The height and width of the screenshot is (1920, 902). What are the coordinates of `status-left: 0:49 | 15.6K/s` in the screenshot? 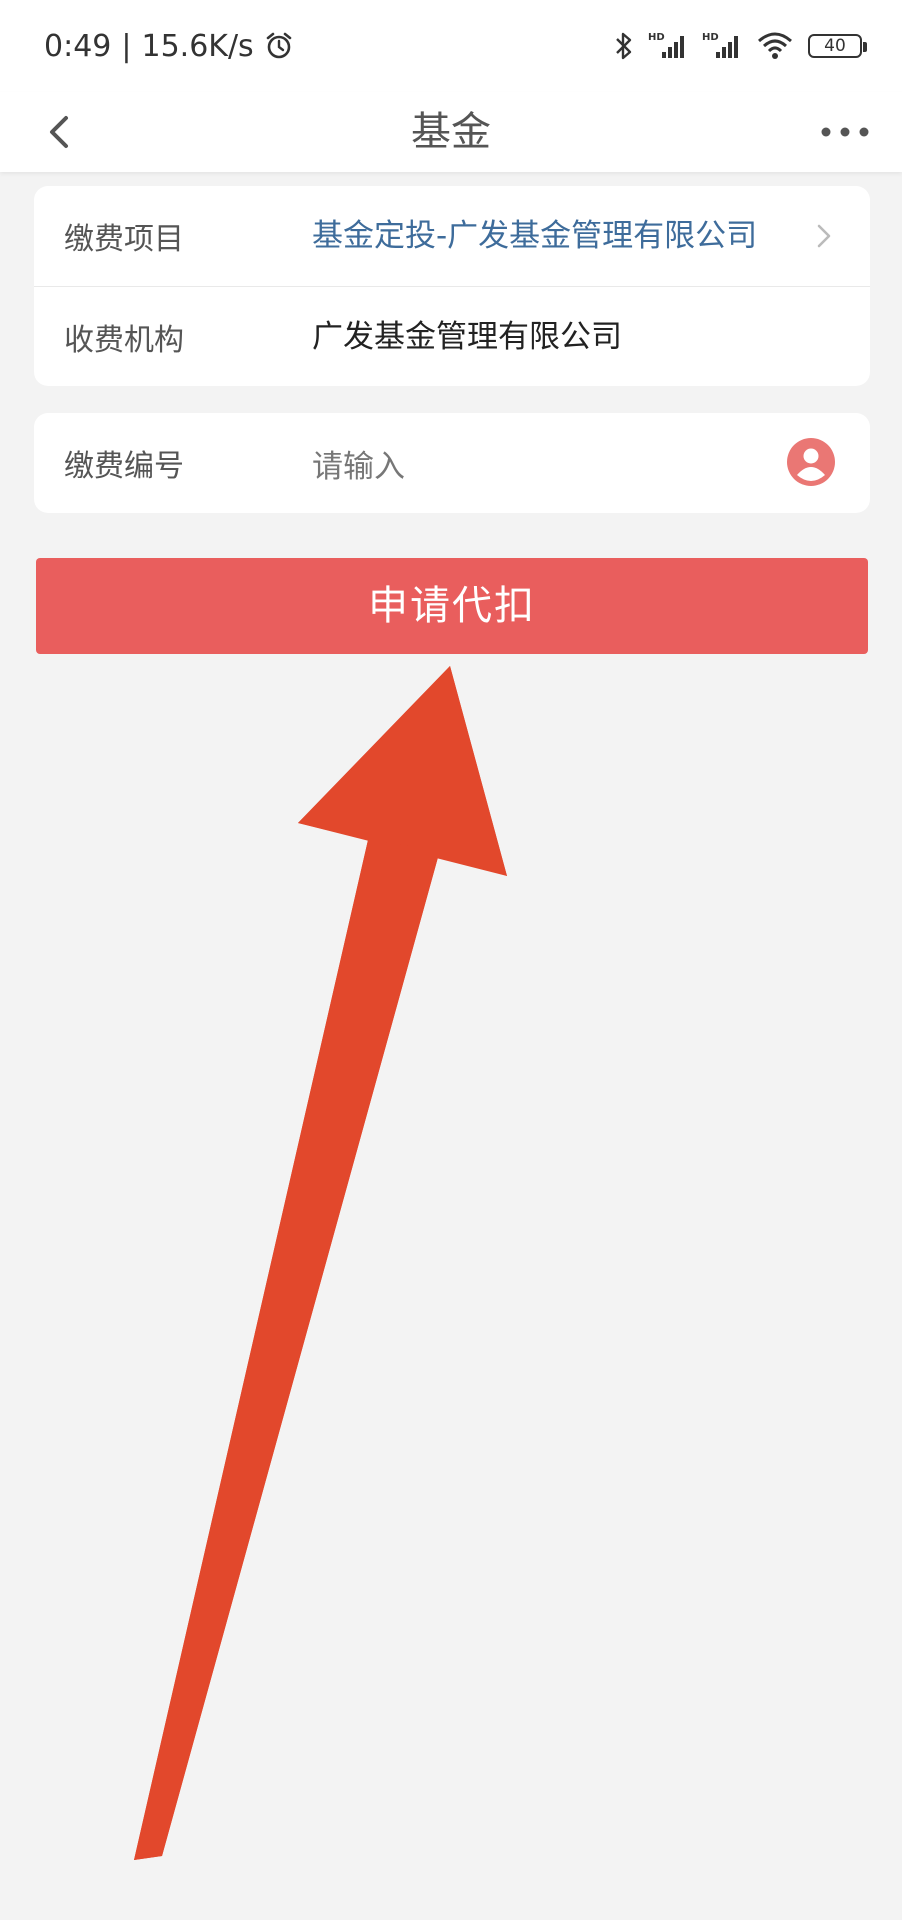 It's located at (169, 46).